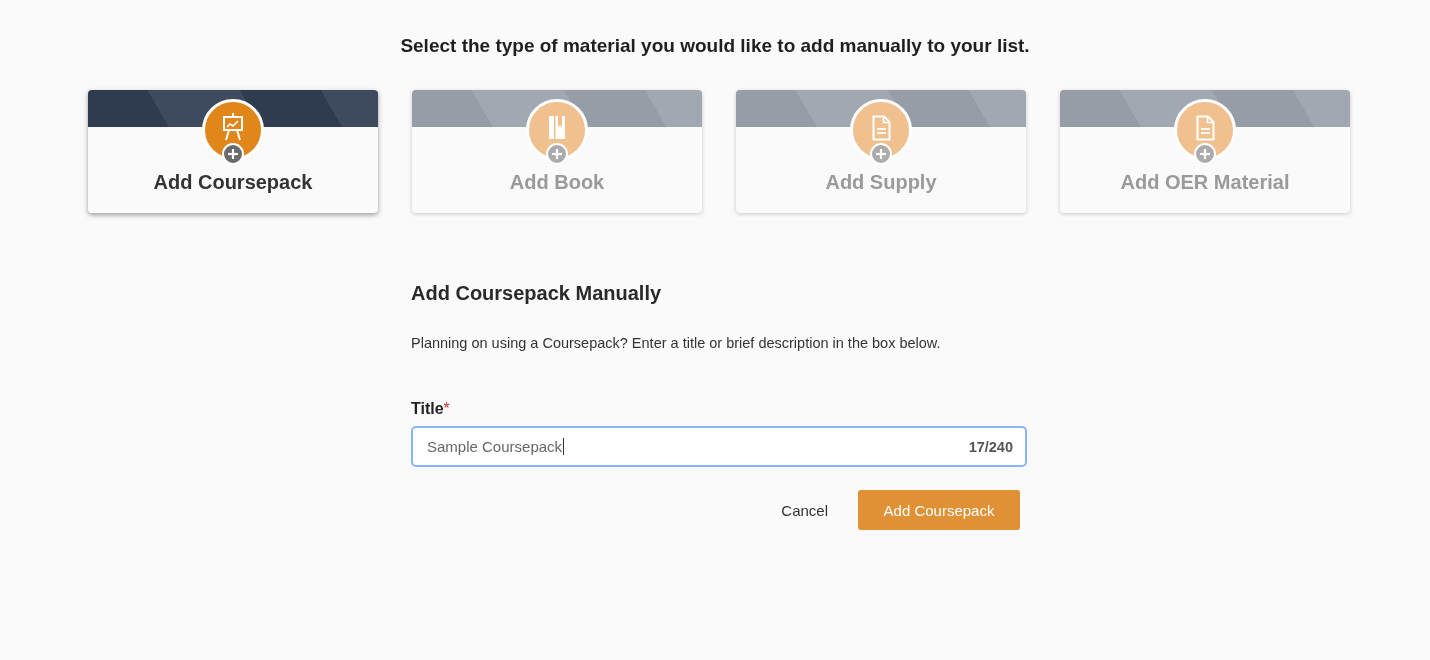 The height and width of the screenshot is (660, 1430). I want to click on section-heading: Add Coursepack Manually, so click(537, 293).